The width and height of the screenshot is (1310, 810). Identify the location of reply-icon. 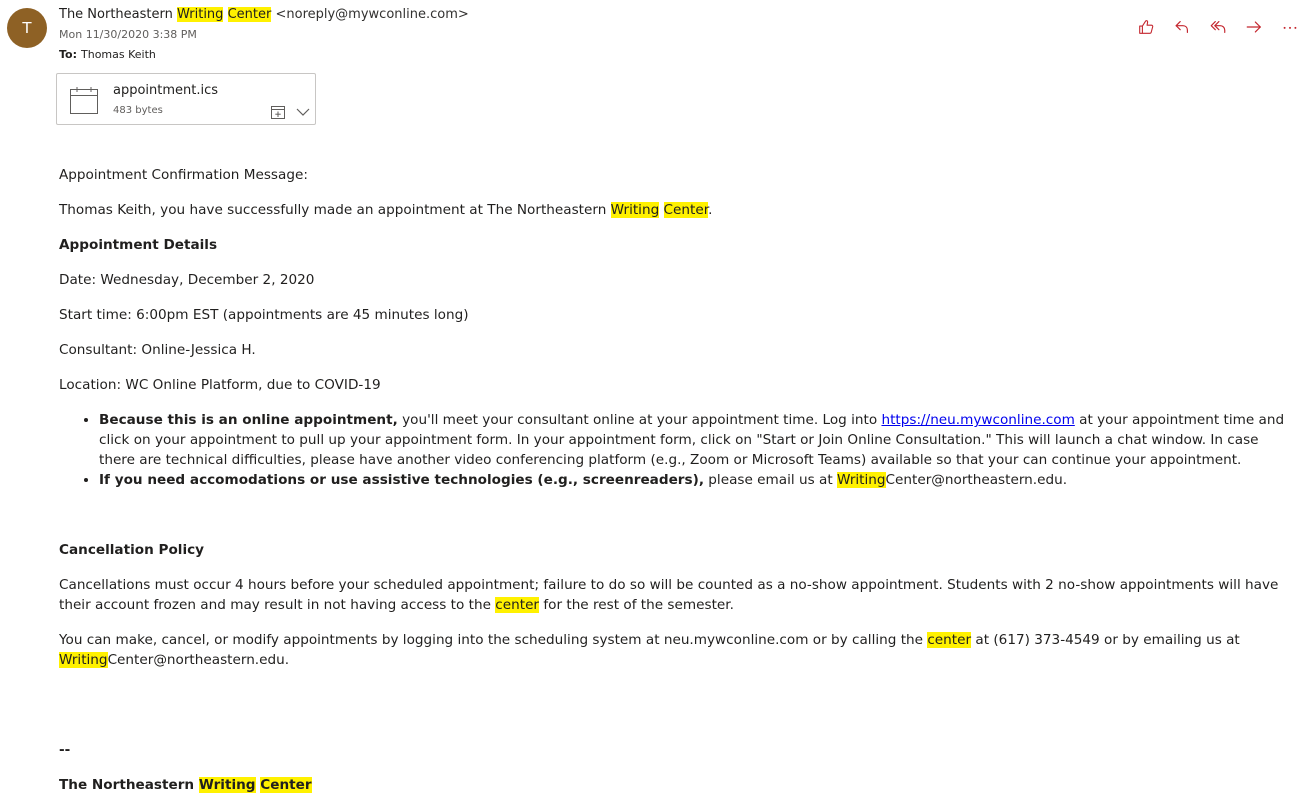
(1181, 27).